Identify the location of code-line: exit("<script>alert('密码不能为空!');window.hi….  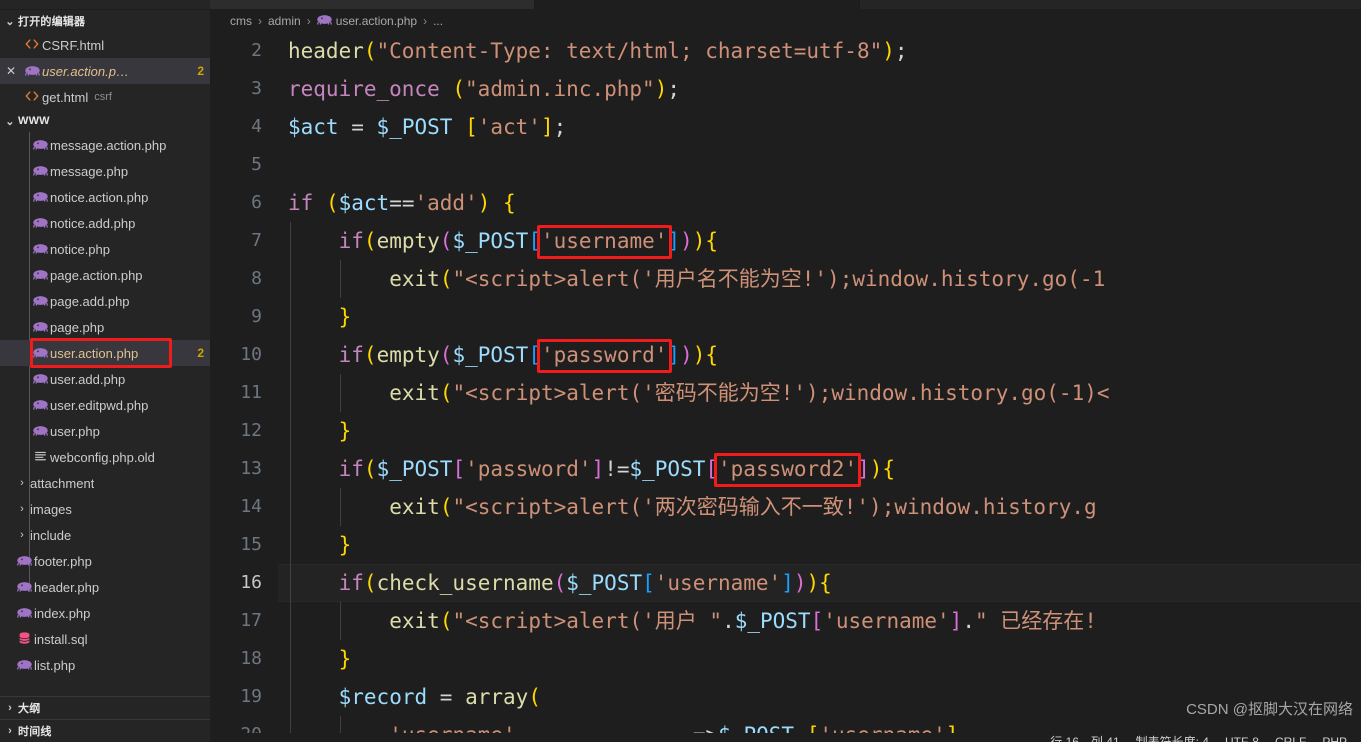
(819, 393).